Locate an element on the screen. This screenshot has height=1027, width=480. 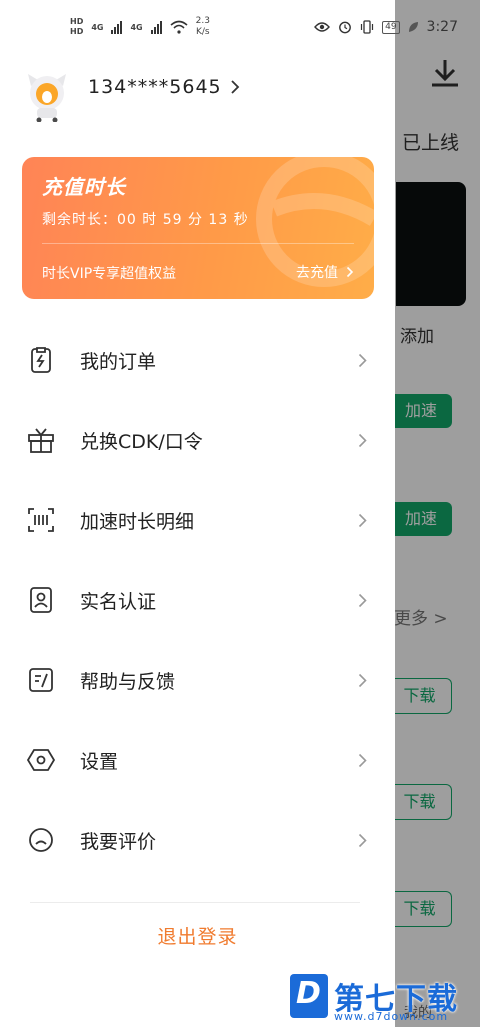
profile-row: 134****5645 is located at coordinates (132, 97).